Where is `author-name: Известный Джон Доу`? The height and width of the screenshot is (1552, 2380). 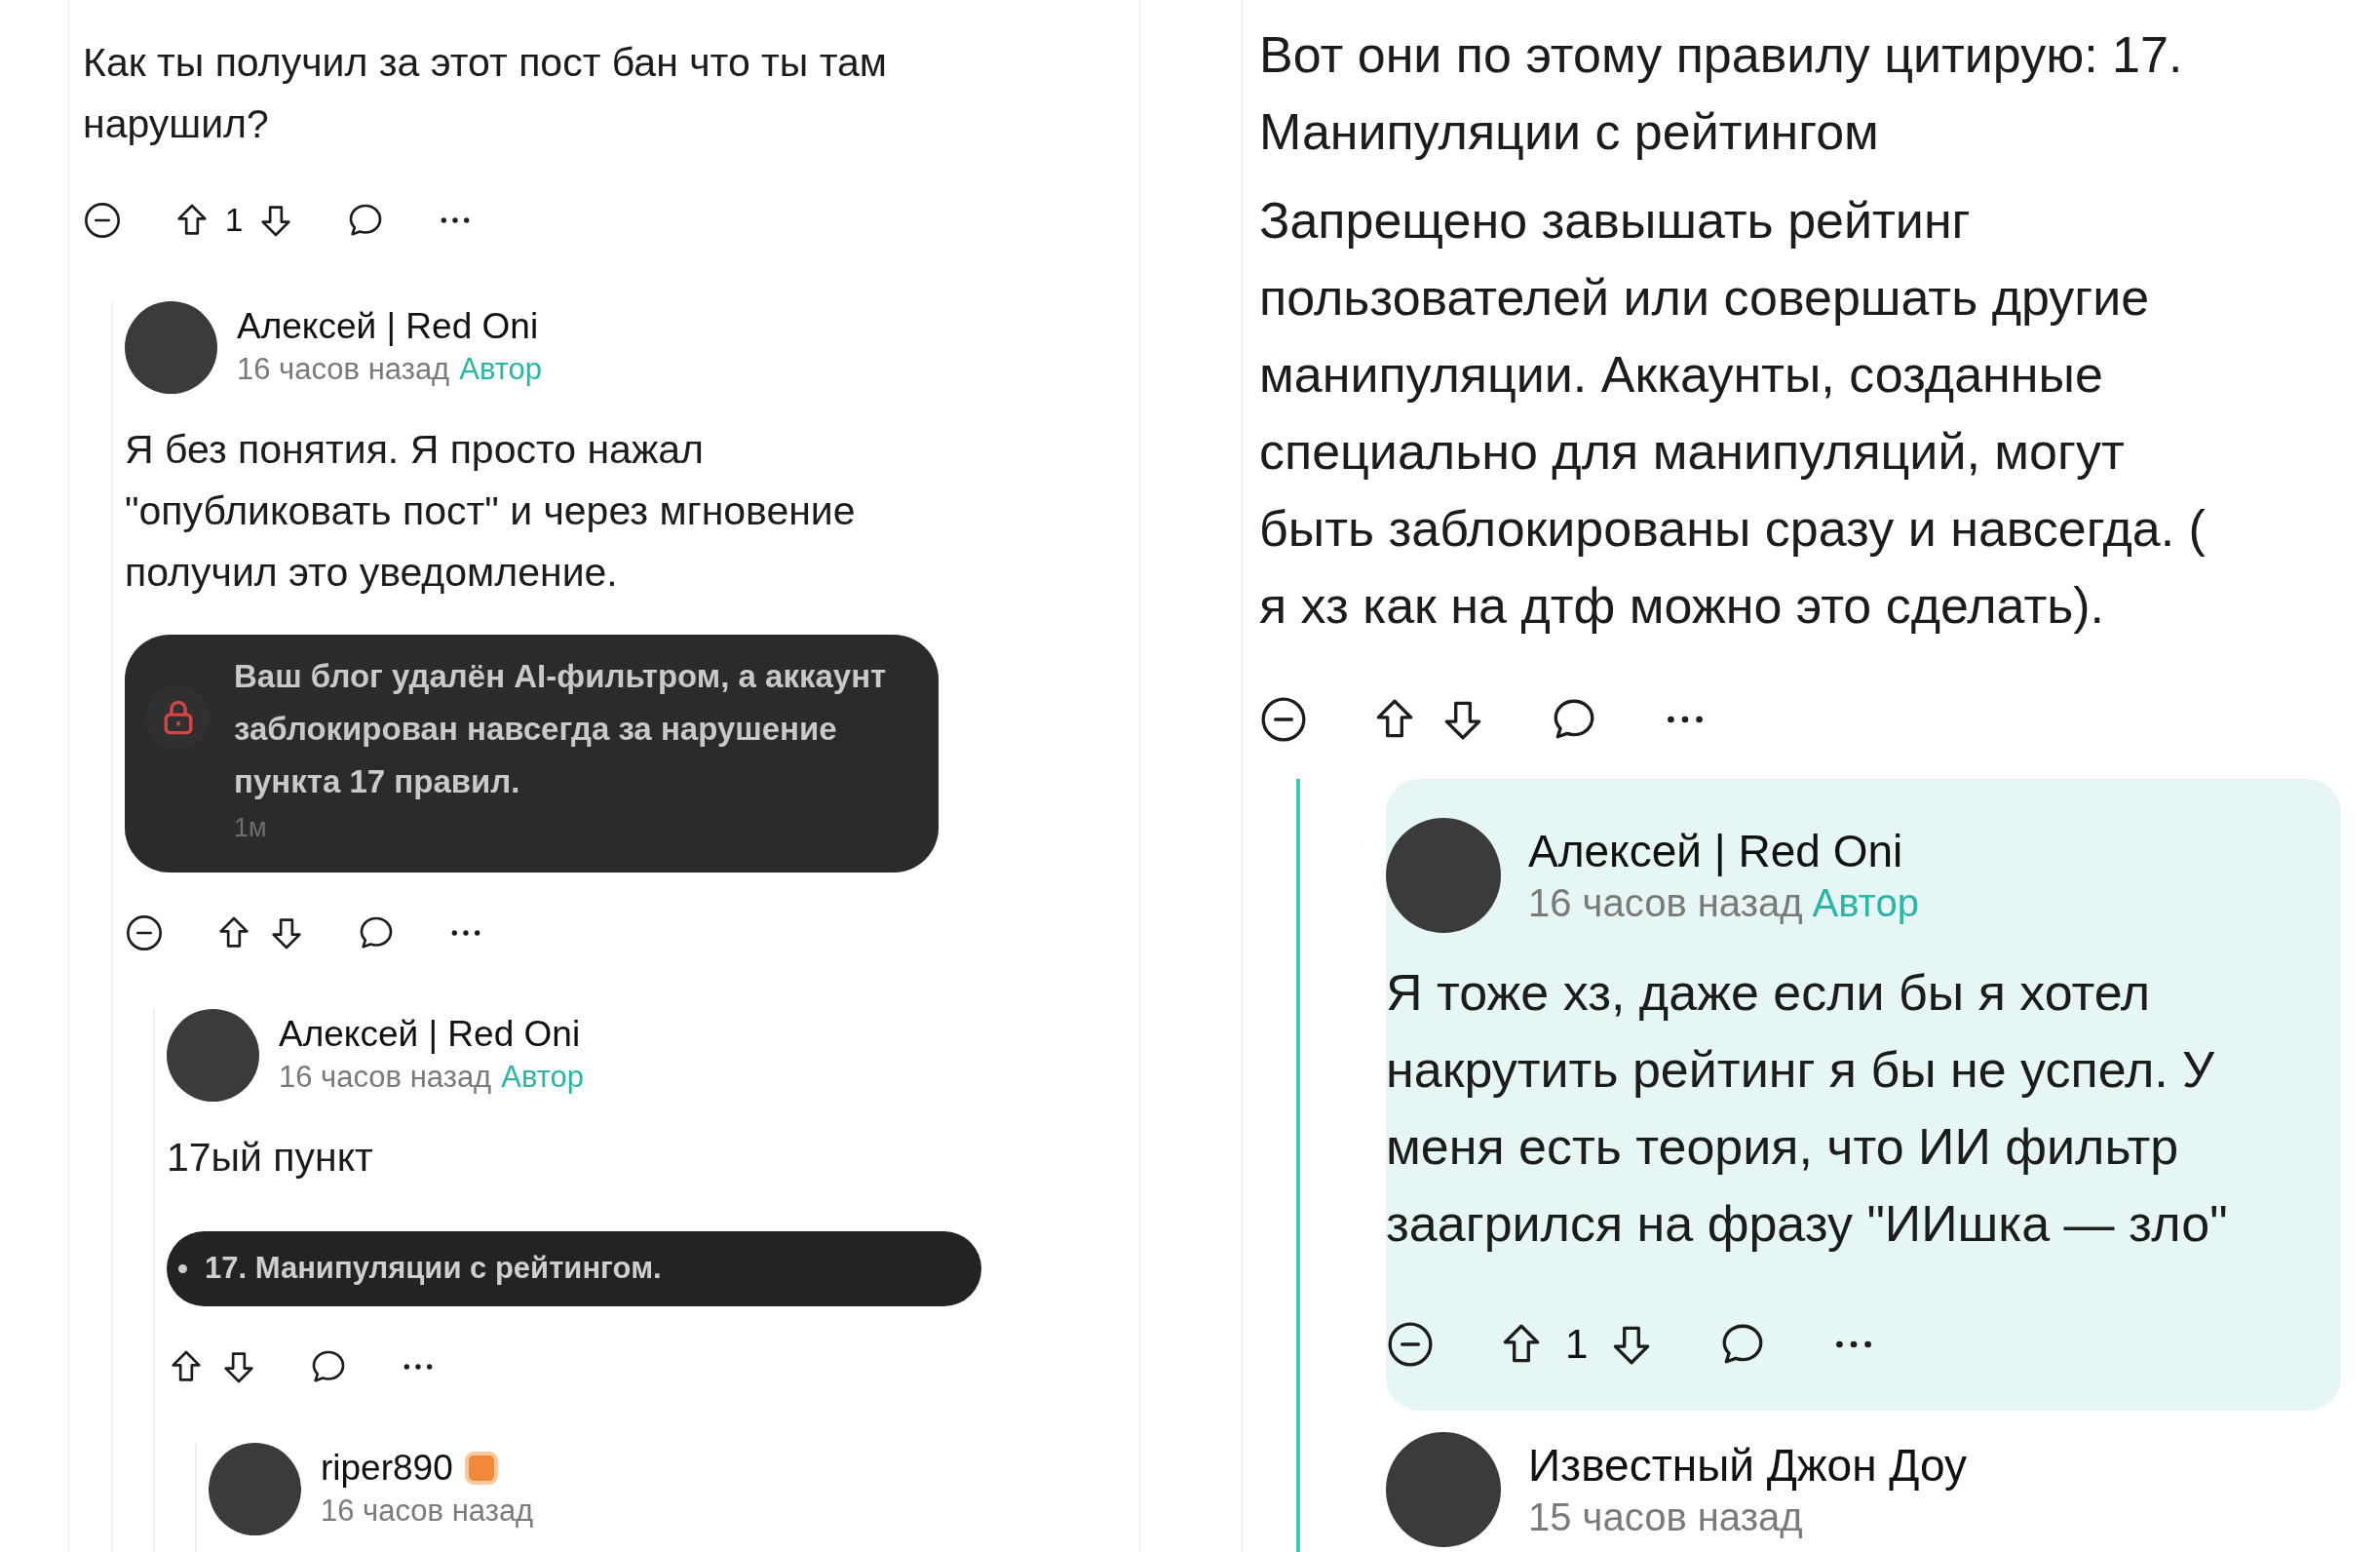
author-name: Известный Джон Доу is located at coordinates (1748, 1465).